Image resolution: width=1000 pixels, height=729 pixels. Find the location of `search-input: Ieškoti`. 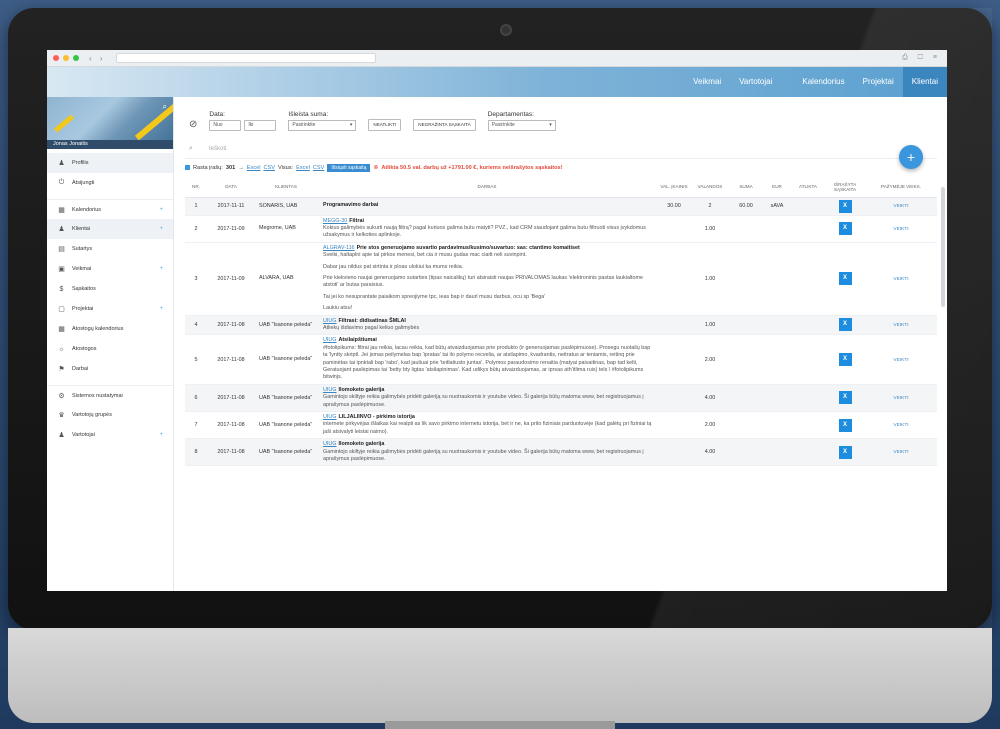

search-input: Ieškoti is located at coordinates (217, 149).